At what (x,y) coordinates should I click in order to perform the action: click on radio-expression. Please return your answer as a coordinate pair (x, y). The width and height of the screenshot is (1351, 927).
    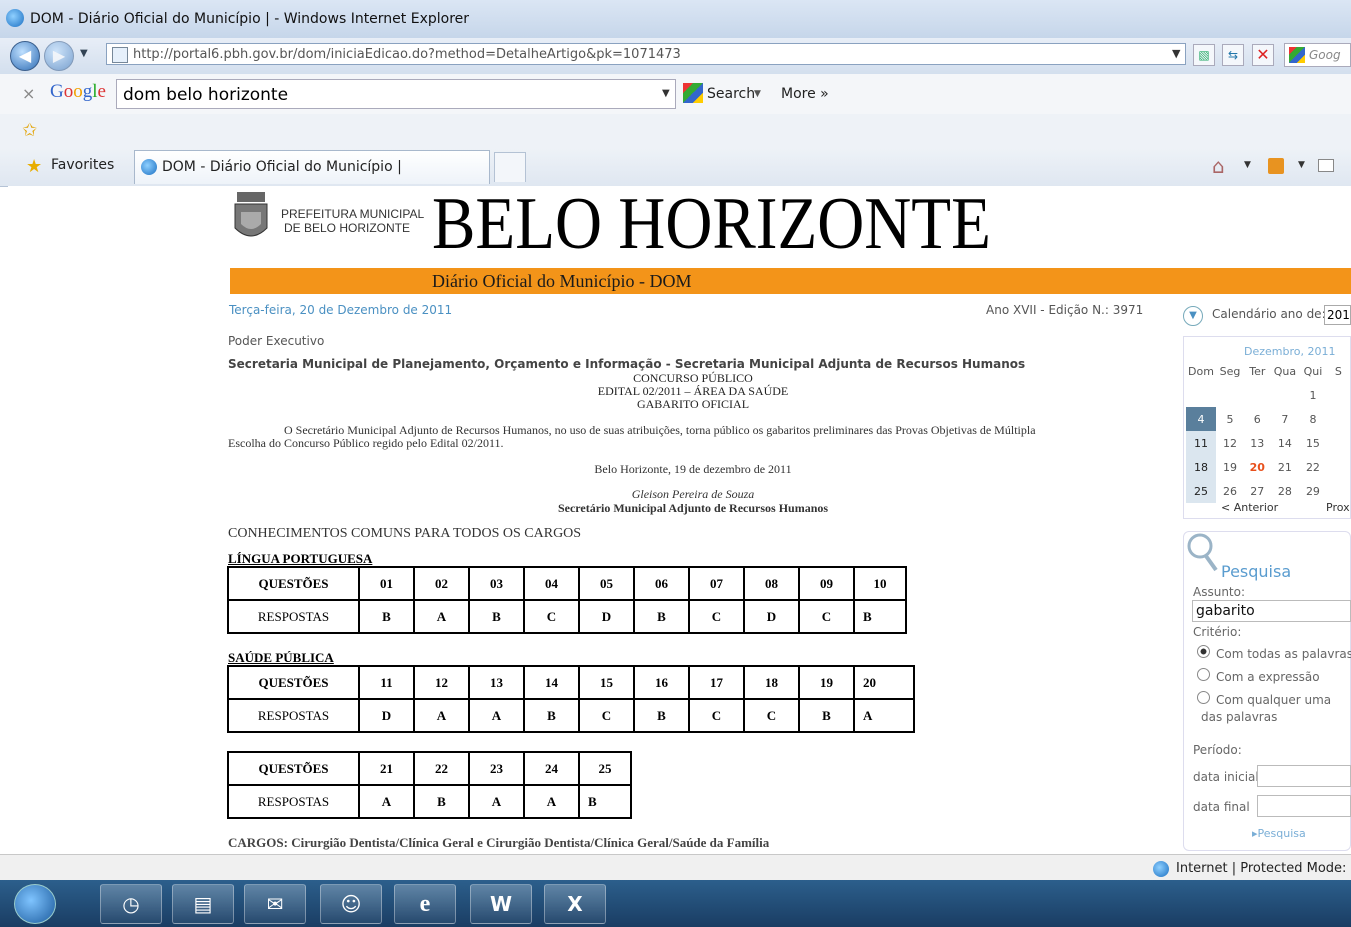
    Looking at the image, I should click on (1203, 674).